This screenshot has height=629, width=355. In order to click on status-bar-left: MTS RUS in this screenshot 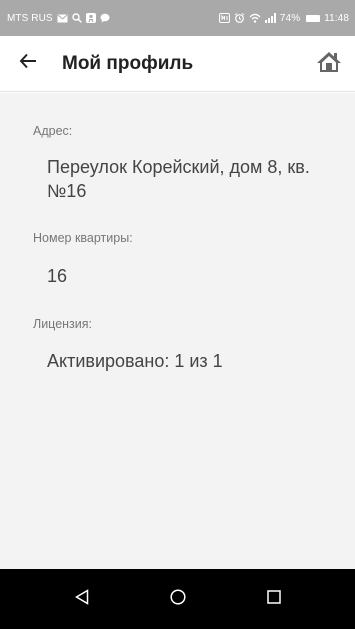, I will do `click(58, 18)`.